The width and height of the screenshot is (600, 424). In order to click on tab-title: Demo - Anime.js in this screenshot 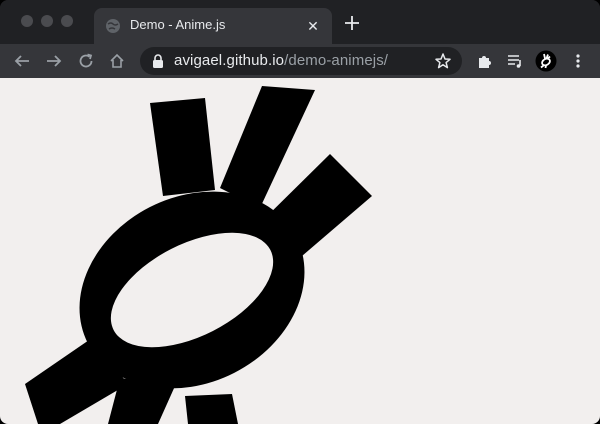, I will do `click(178, 24)`.